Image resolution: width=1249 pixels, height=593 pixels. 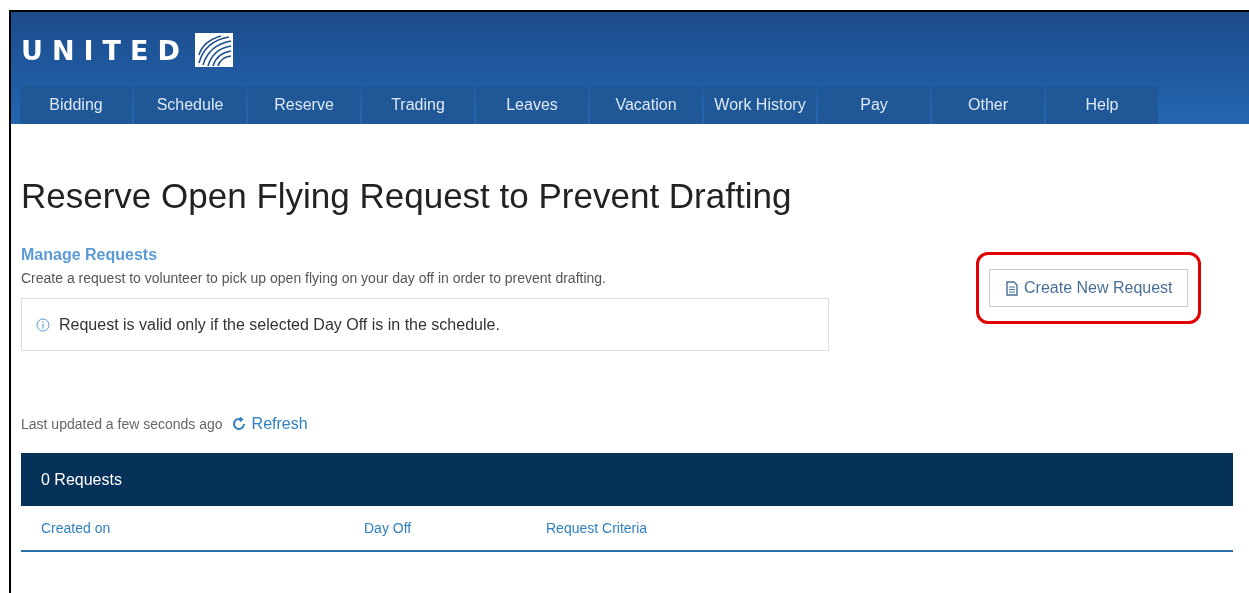 I want to click on page-title: Reserve Open Flying Request to Prevent Drafting, so click(x=407, y=196).